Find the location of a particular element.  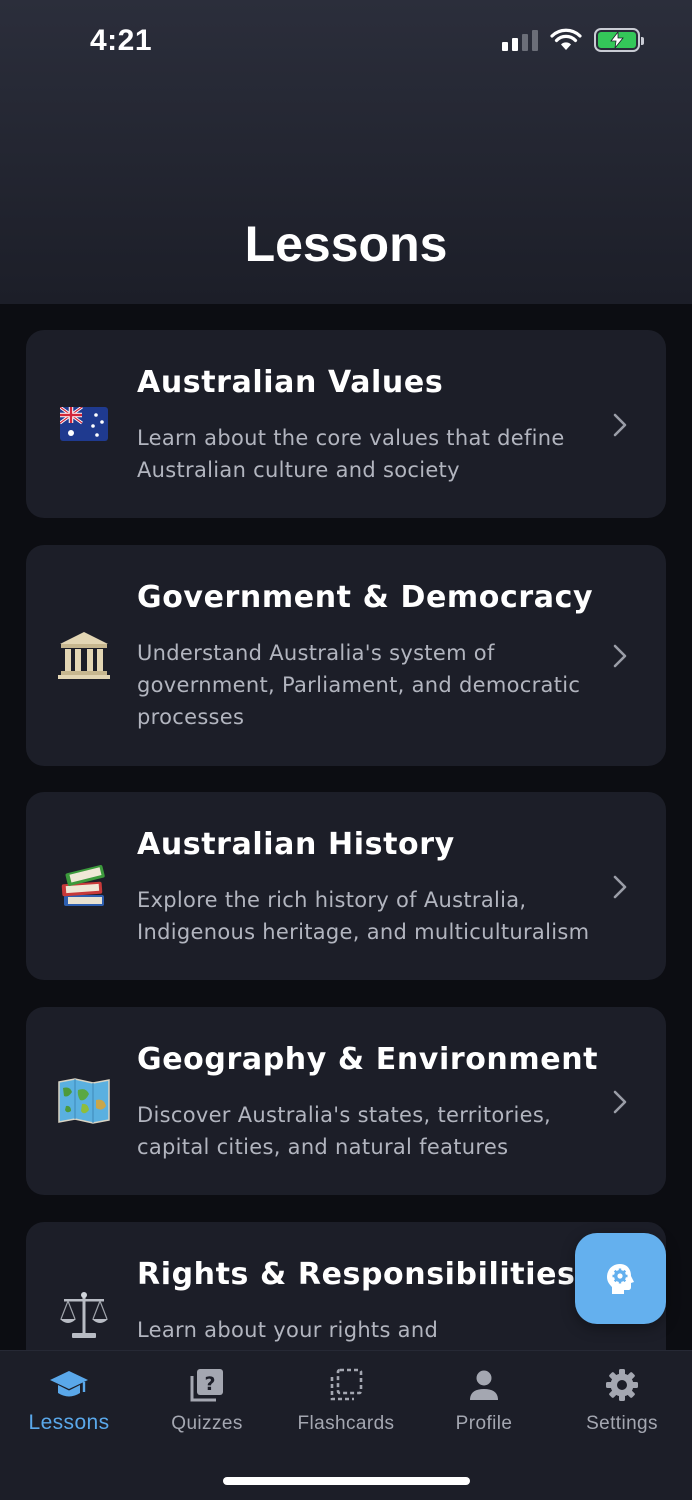

lesson-title: Geography & Environment is located at coordinates (368, 1059).